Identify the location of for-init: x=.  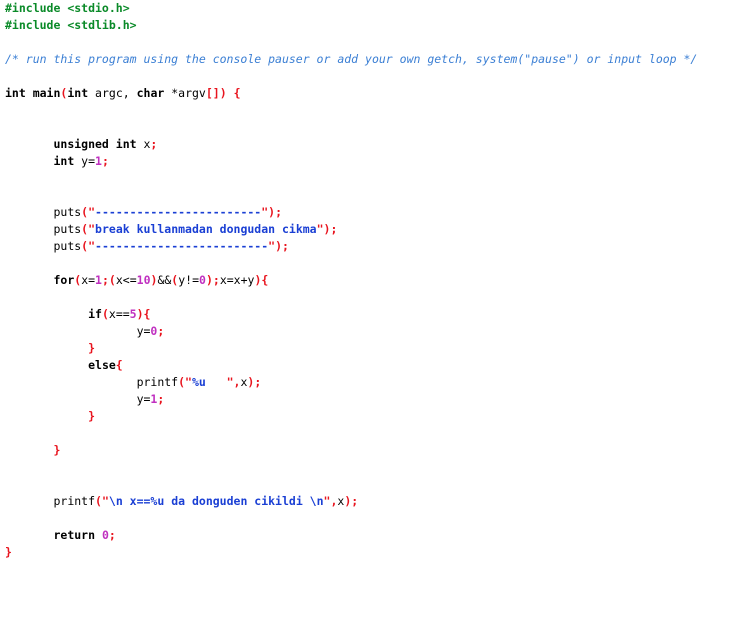
(88, 280).